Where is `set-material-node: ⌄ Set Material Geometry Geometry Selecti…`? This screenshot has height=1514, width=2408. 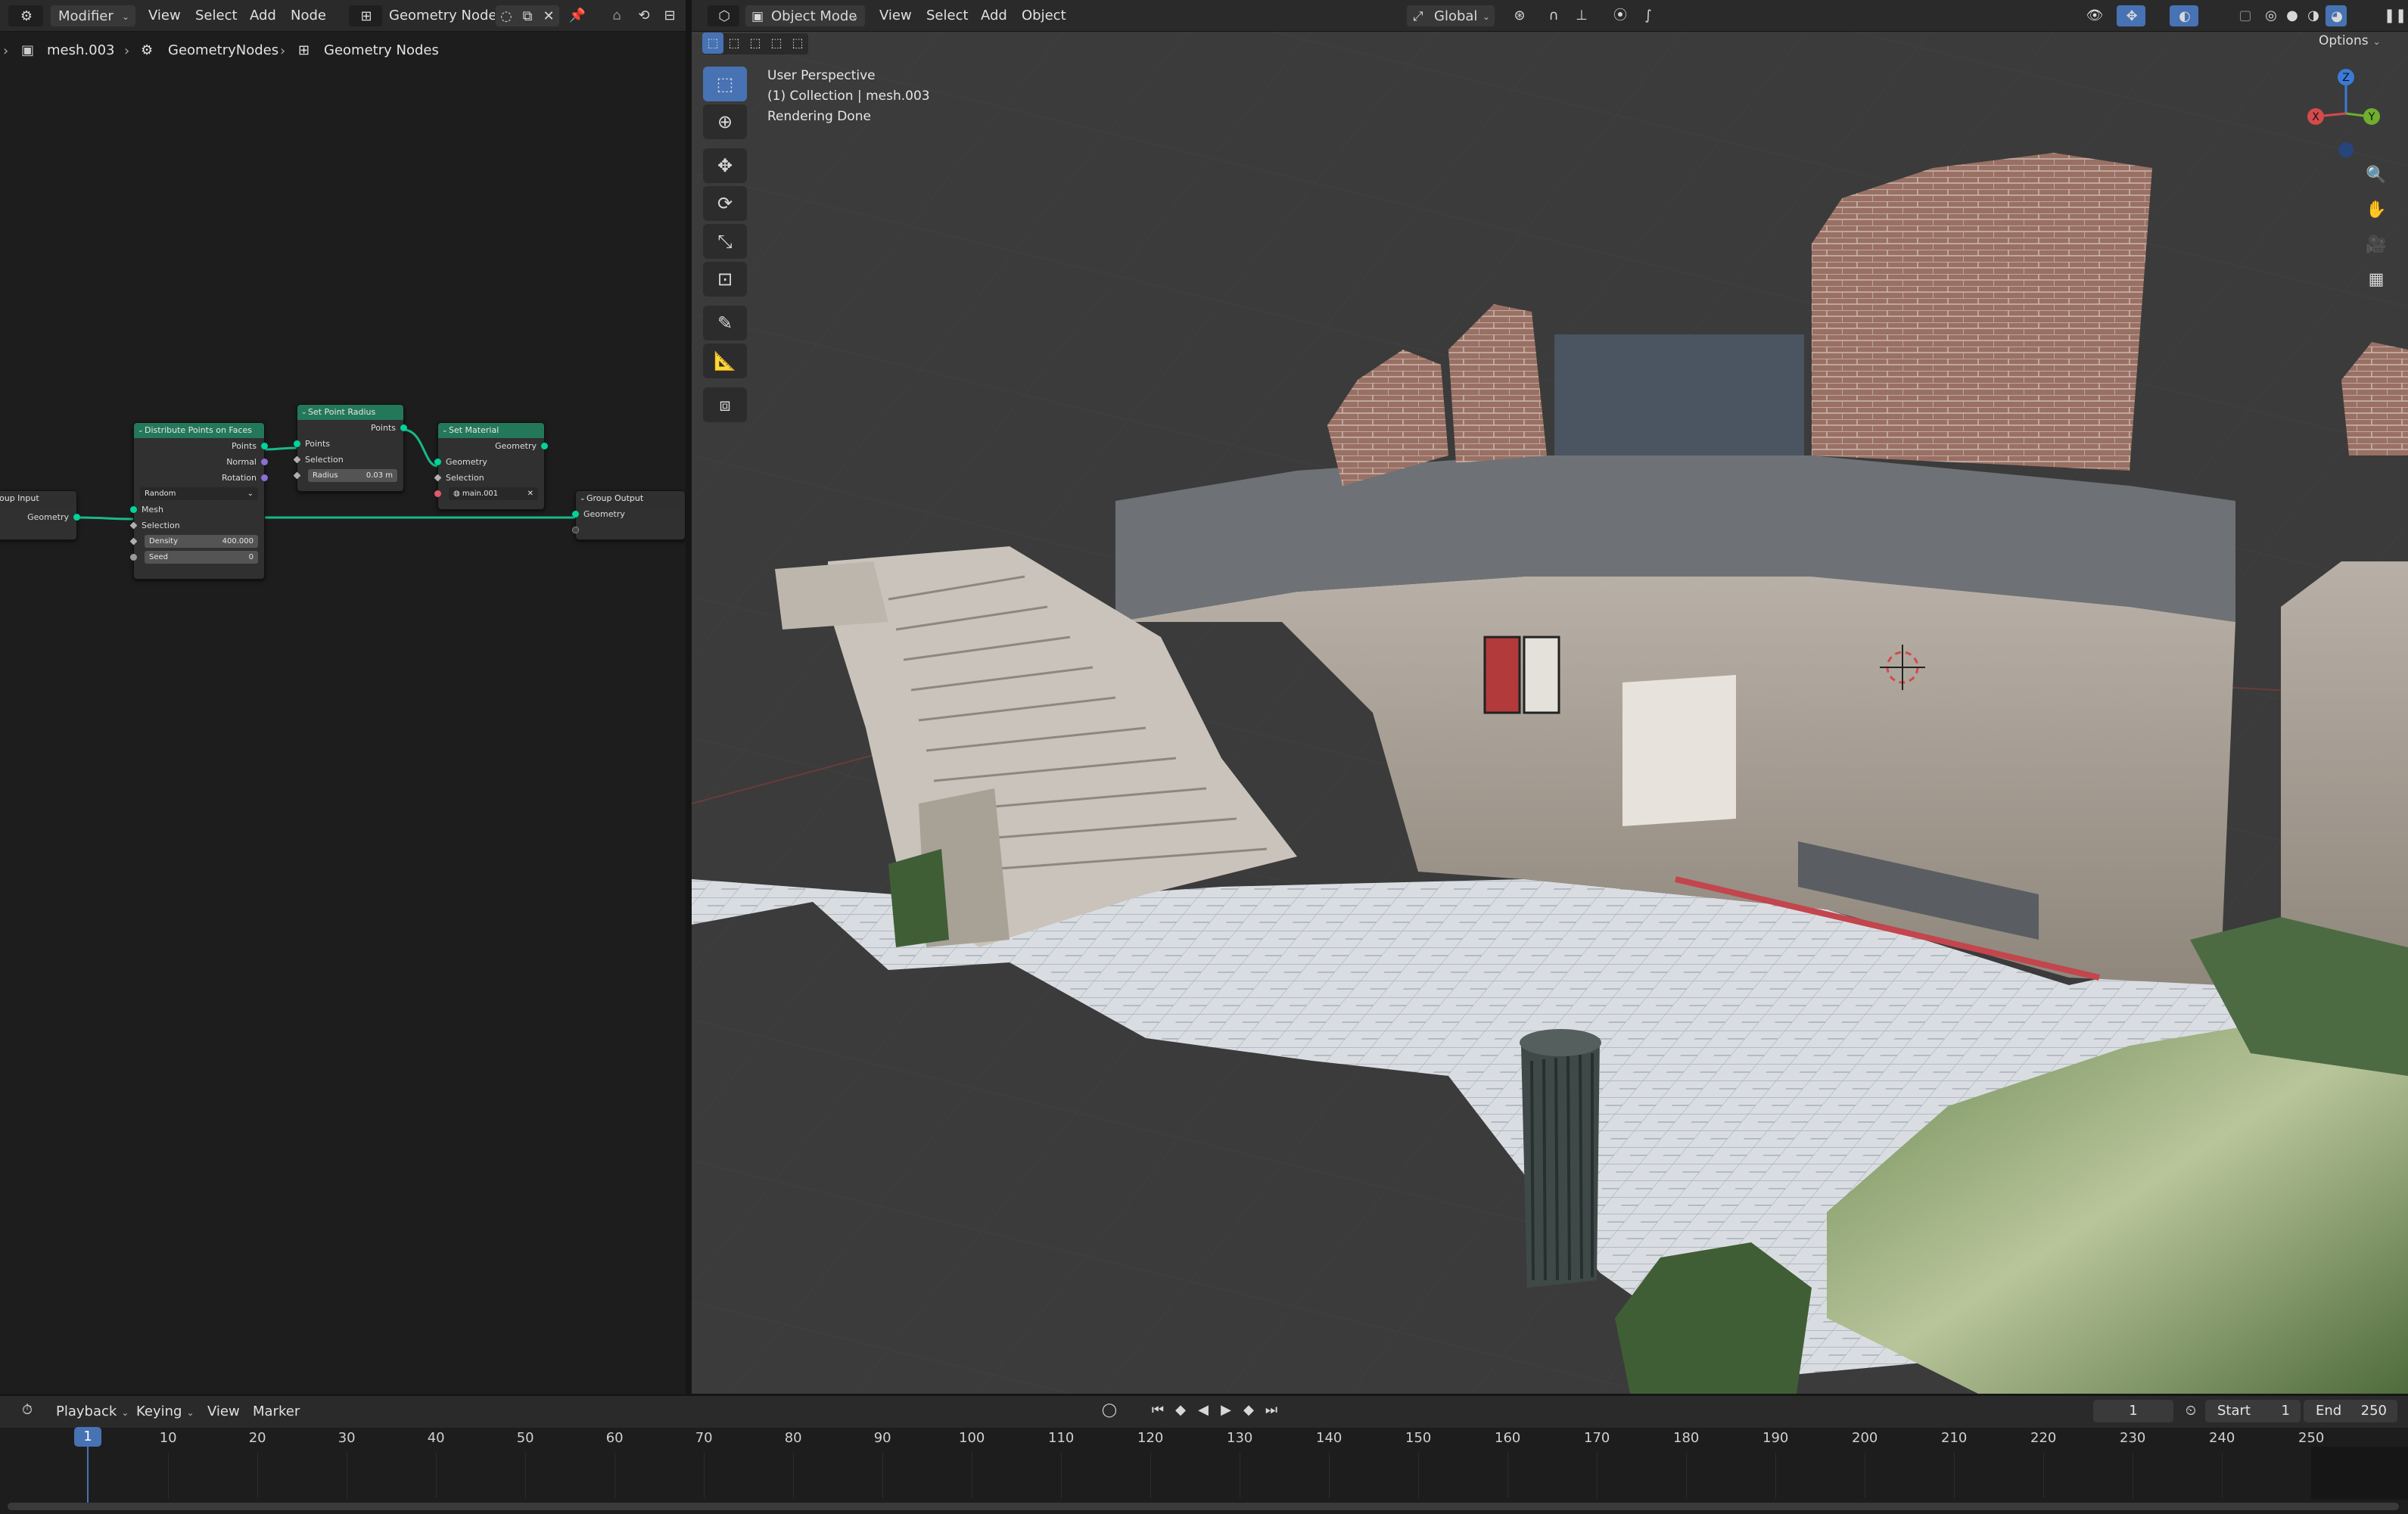 set-material-node: ⌄ Set Material Geometry Geometry Selecti… is located at coordinates (491, 466).